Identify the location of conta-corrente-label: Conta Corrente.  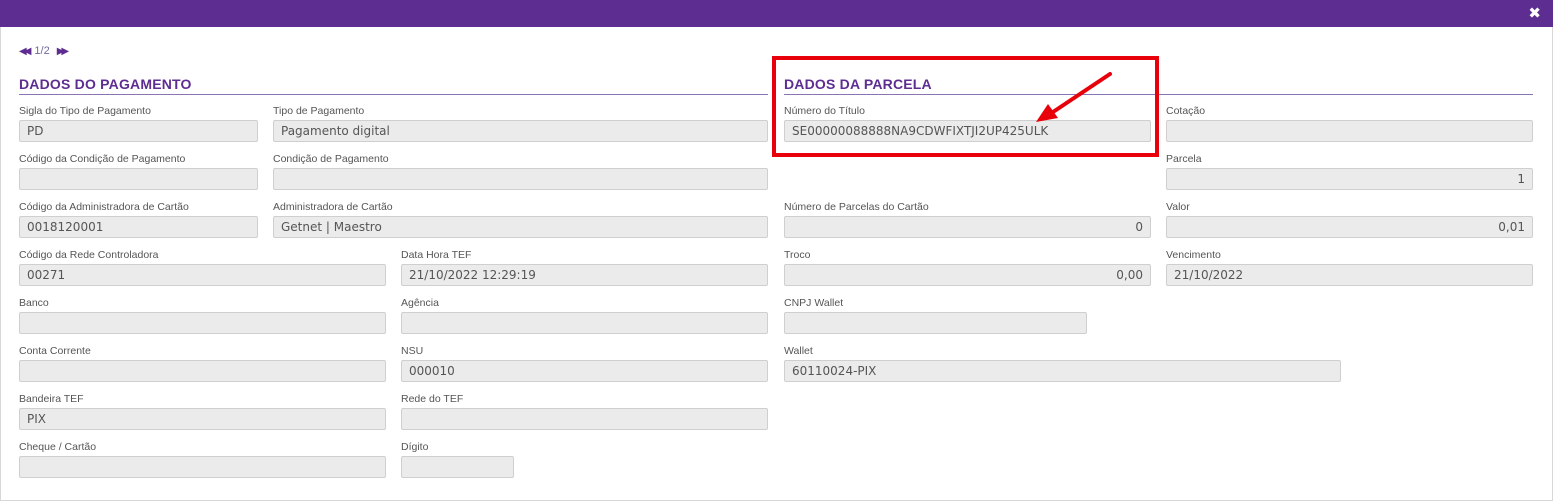
(55, 351).